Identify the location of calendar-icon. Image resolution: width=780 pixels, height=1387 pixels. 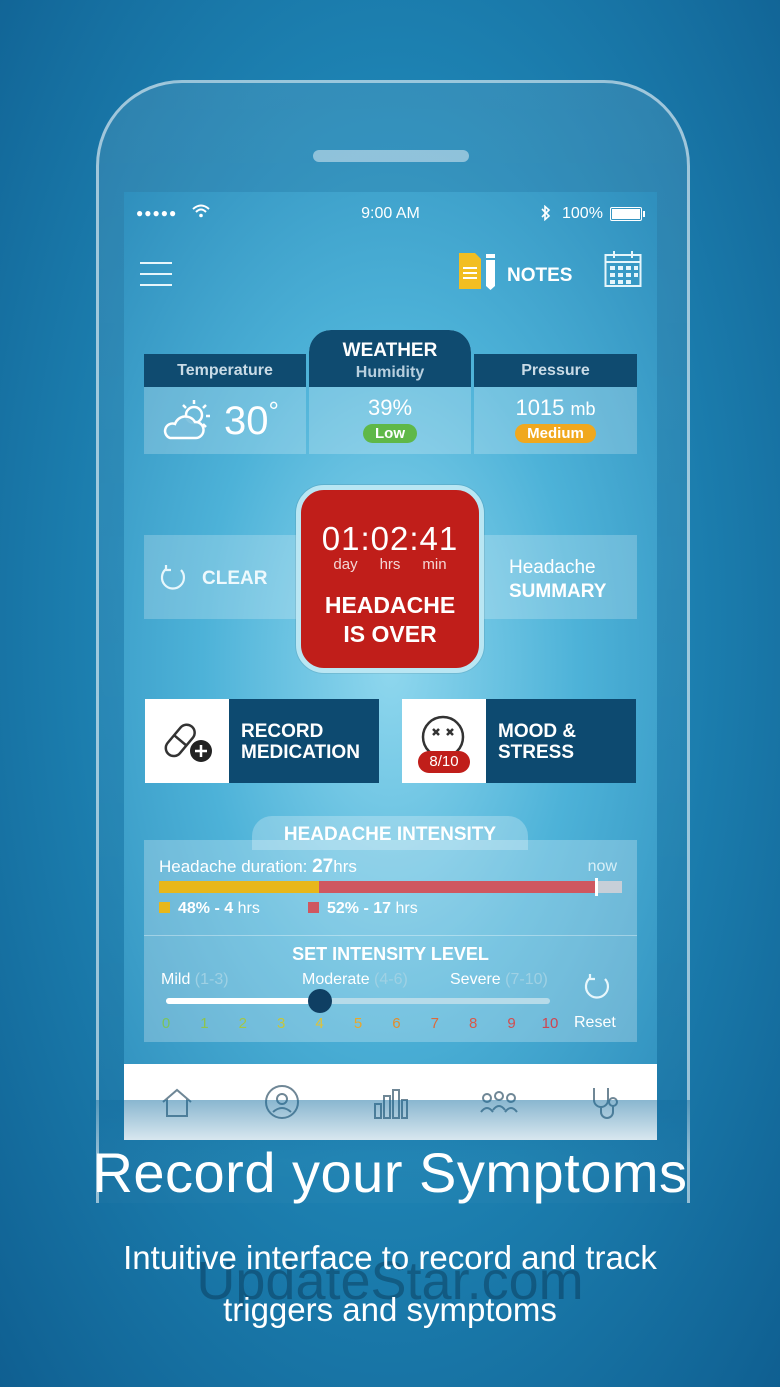
(623, 269).